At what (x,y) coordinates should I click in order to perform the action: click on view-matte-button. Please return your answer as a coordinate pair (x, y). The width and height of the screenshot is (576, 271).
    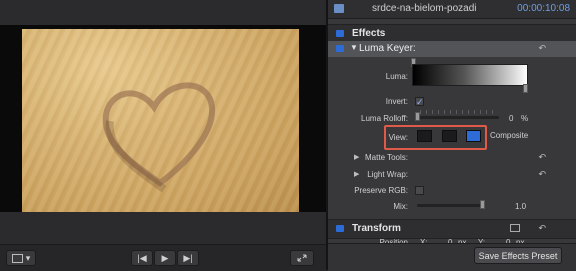
    Looking at the image, I should click on (424, 136).